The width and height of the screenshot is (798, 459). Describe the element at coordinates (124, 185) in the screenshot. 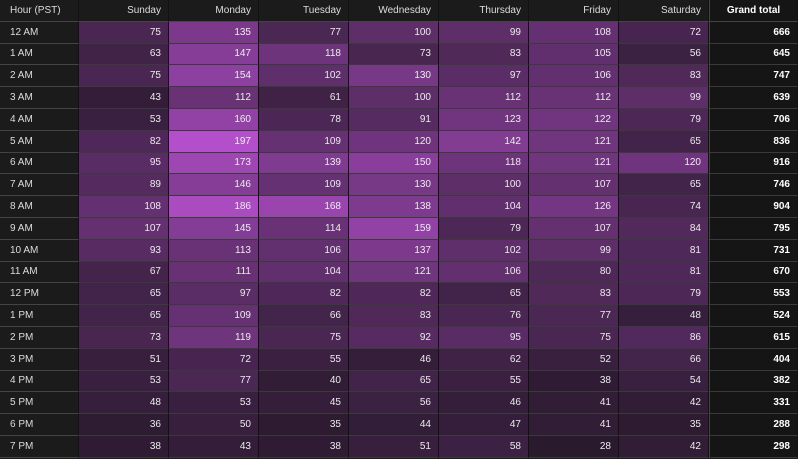

I see `heatmap-cell: 89` at that location.